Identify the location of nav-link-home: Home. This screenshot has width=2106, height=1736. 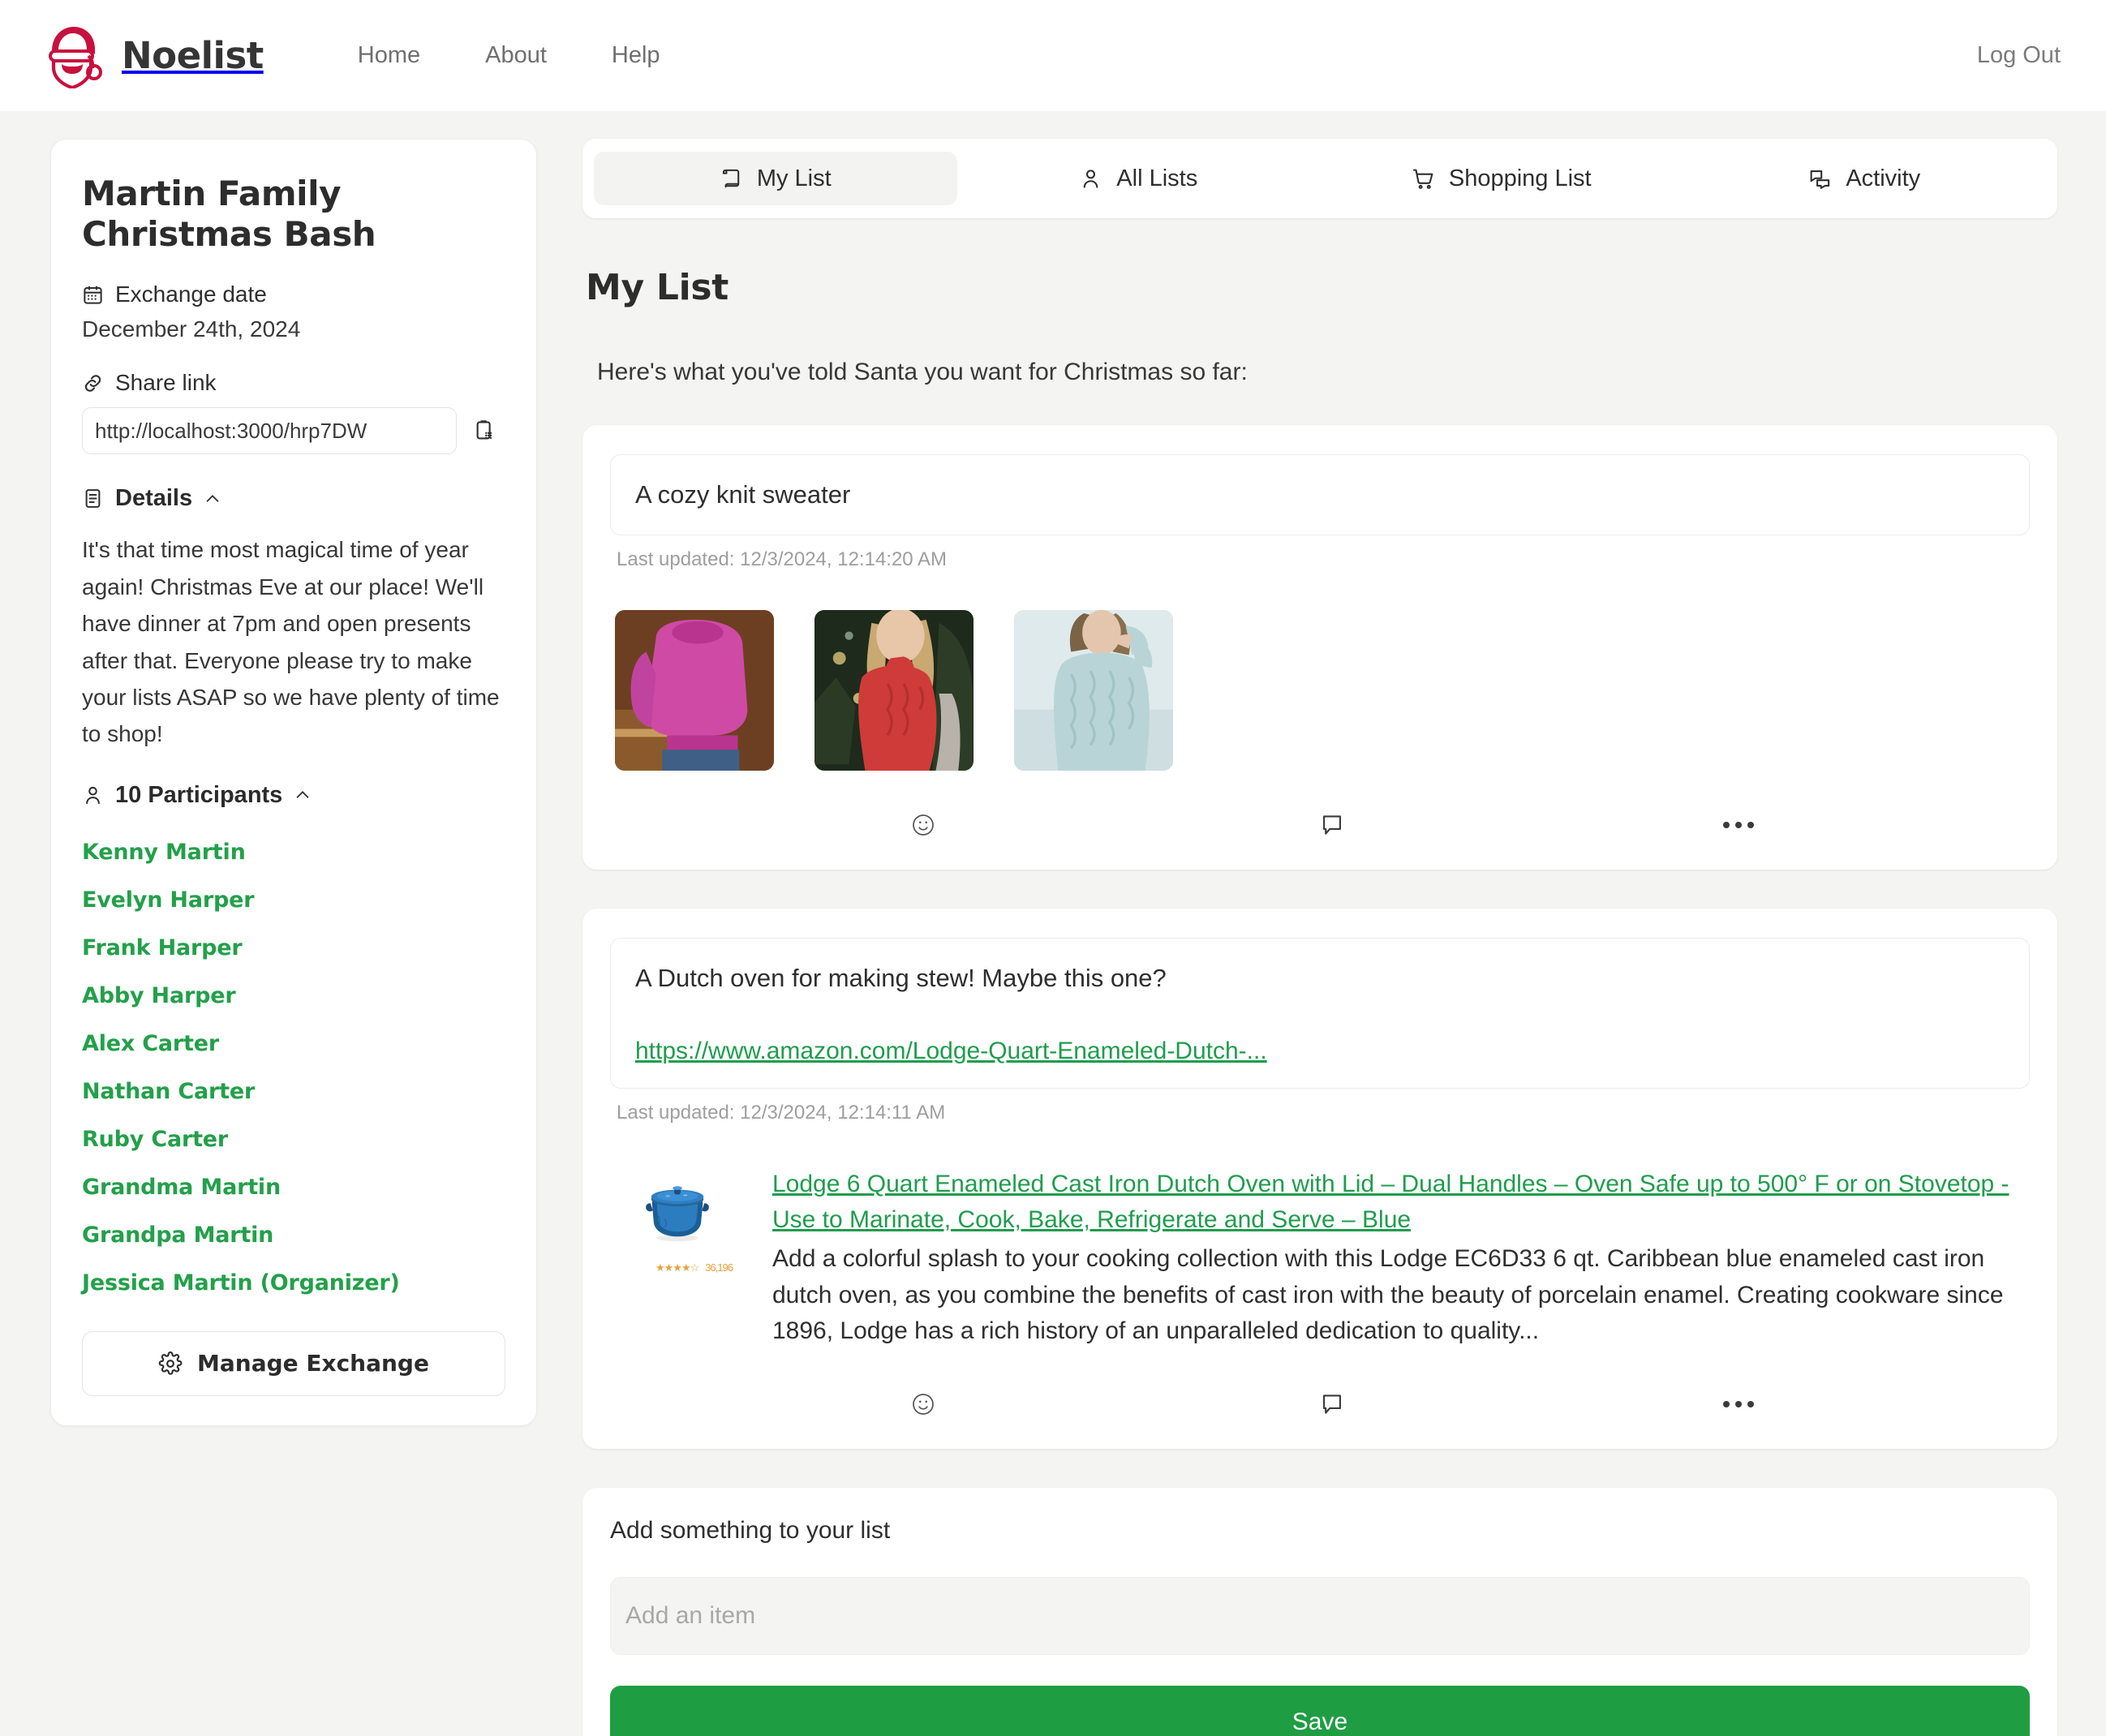
(389, 56).